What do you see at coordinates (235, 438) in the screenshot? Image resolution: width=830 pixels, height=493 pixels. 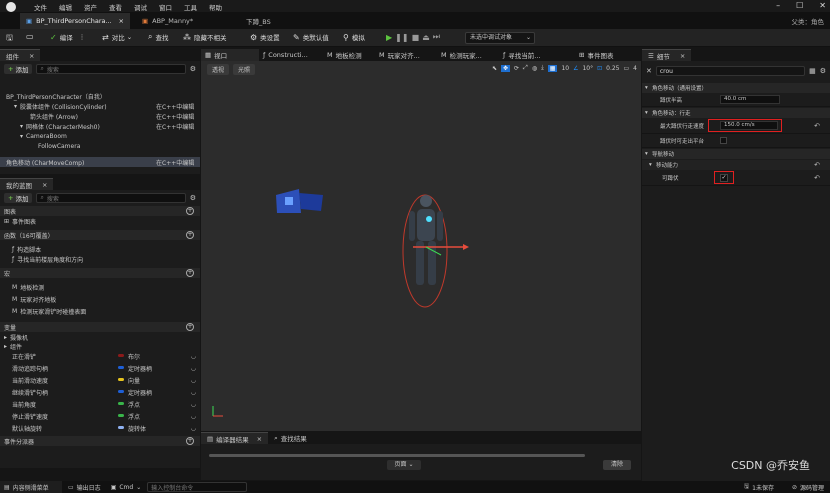 I see `tab-compiler-results: ▤ 编译器结果 ×` at bounding box center [235, 438].